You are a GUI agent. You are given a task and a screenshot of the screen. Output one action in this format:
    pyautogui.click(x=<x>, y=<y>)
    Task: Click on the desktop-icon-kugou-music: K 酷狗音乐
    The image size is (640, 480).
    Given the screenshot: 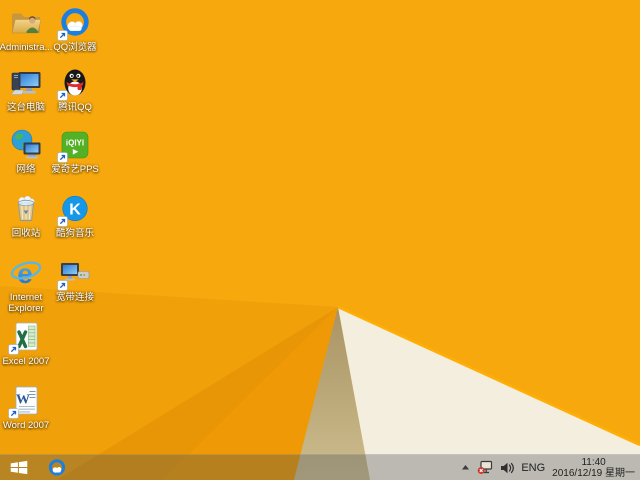 What is the action you would take?
    pyautogui.click(x=75, y=215)
    